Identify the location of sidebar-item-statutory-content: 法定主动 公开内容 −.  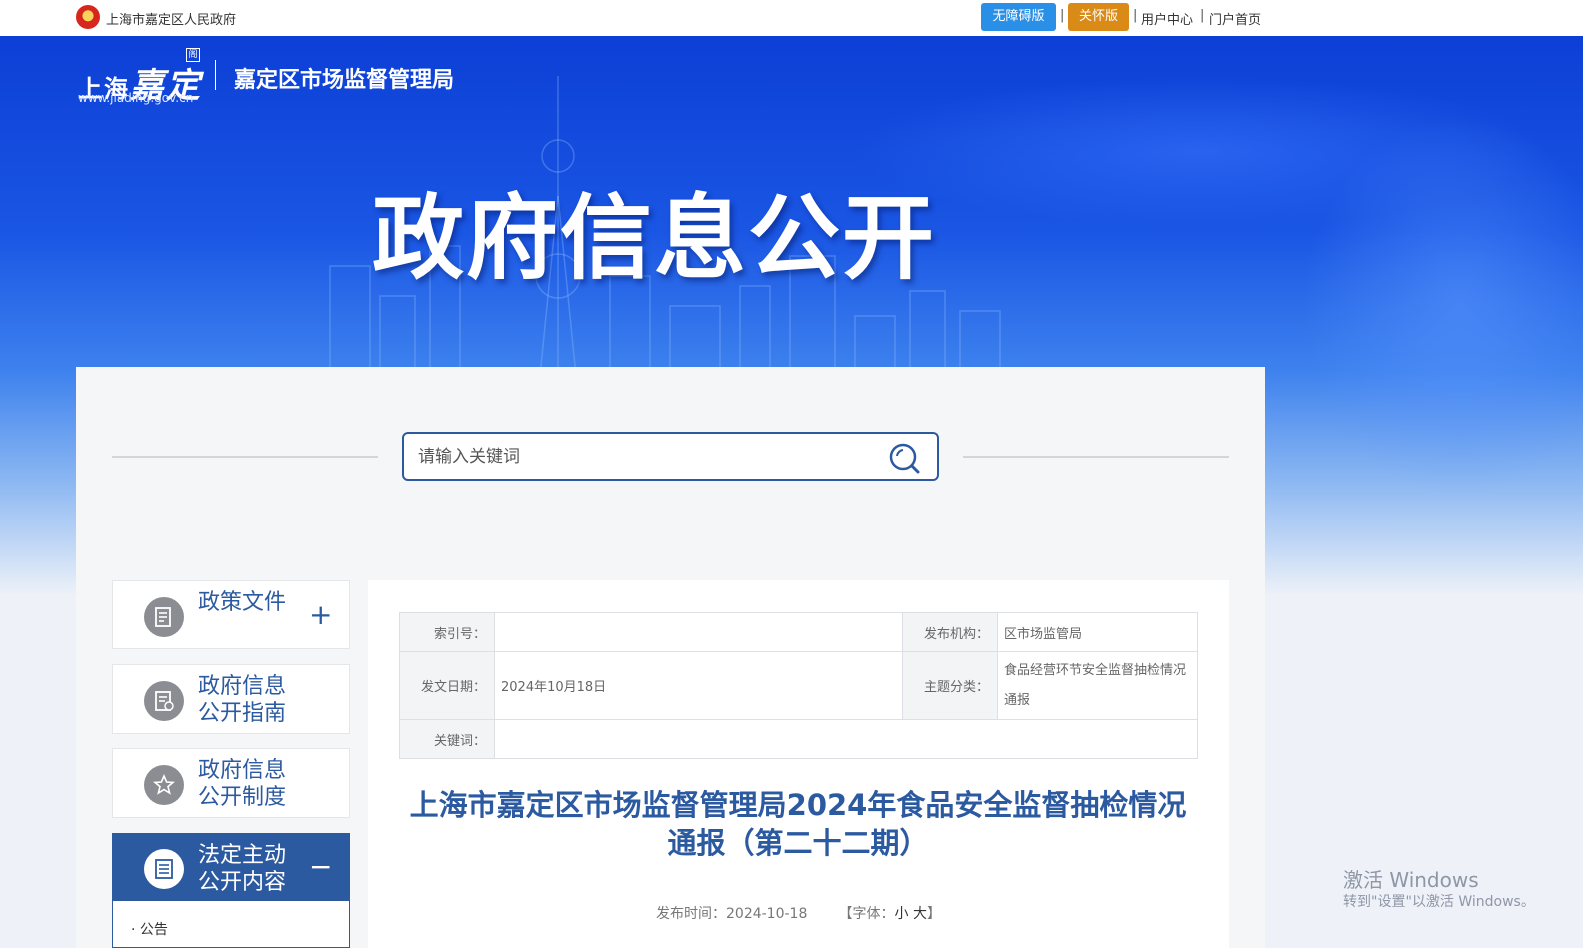
(231, 867).